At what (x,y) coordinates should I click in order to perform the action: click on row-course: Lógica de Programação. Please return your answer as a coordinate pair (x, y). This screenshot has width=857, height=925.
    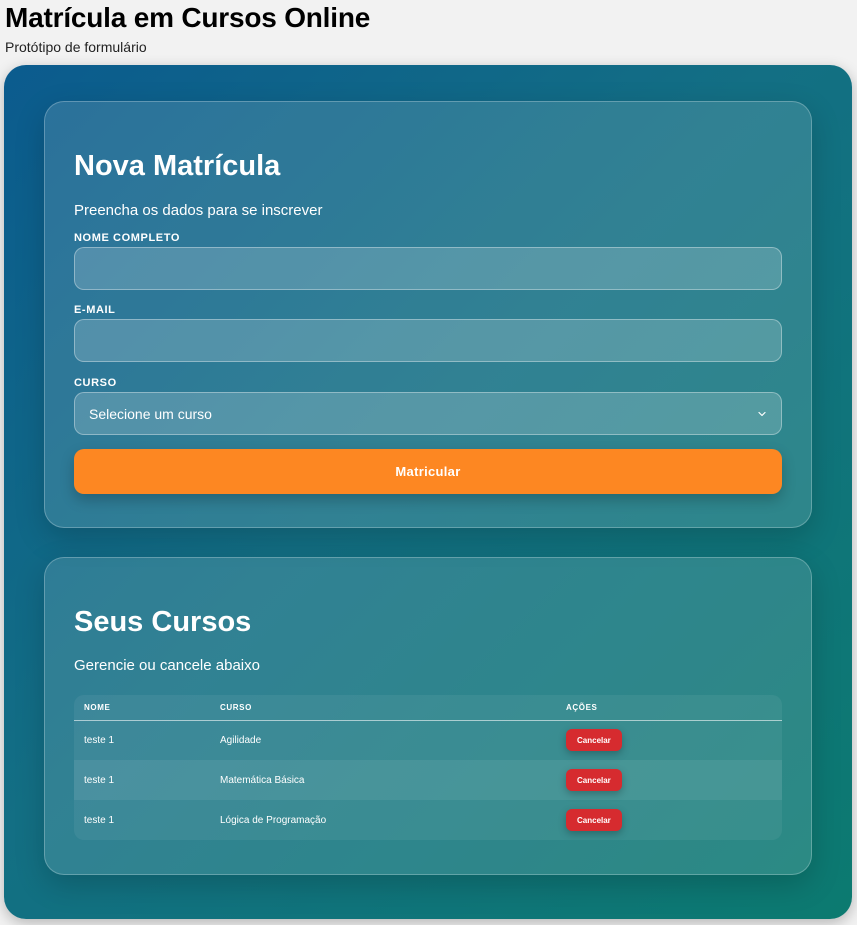
    Looking at the image, I should click on (273, 820).